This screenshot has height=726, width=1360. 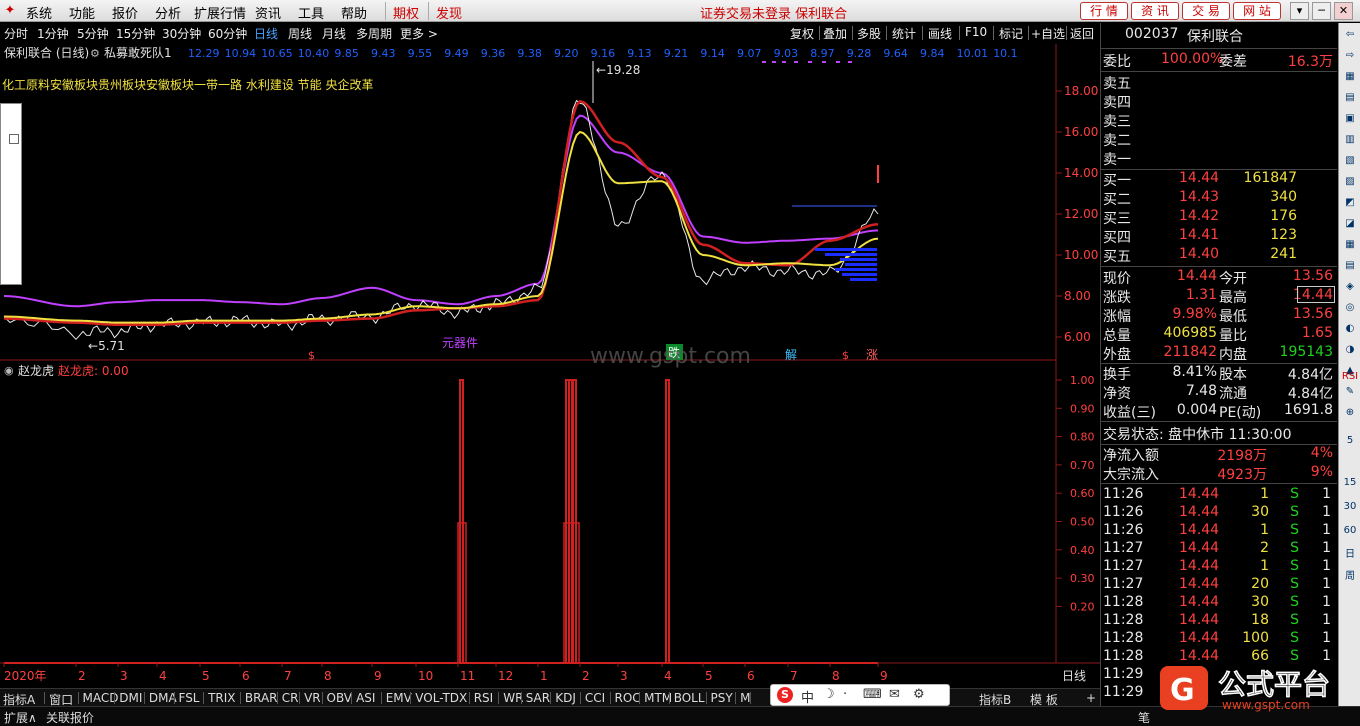 I want to click on menu-ext-market: 扩展行情, so click(x=220, y=12).